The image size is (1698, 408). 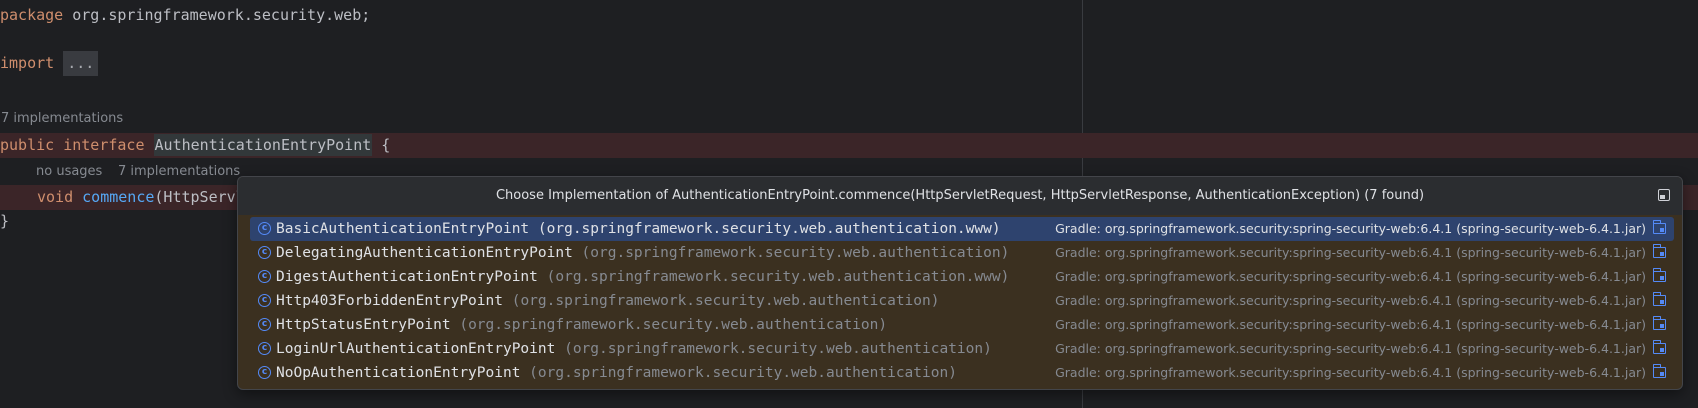 I want to click on implementation-class-name: LoginUrlAuthenticationEntryPoint, so click(x=416, y=349).